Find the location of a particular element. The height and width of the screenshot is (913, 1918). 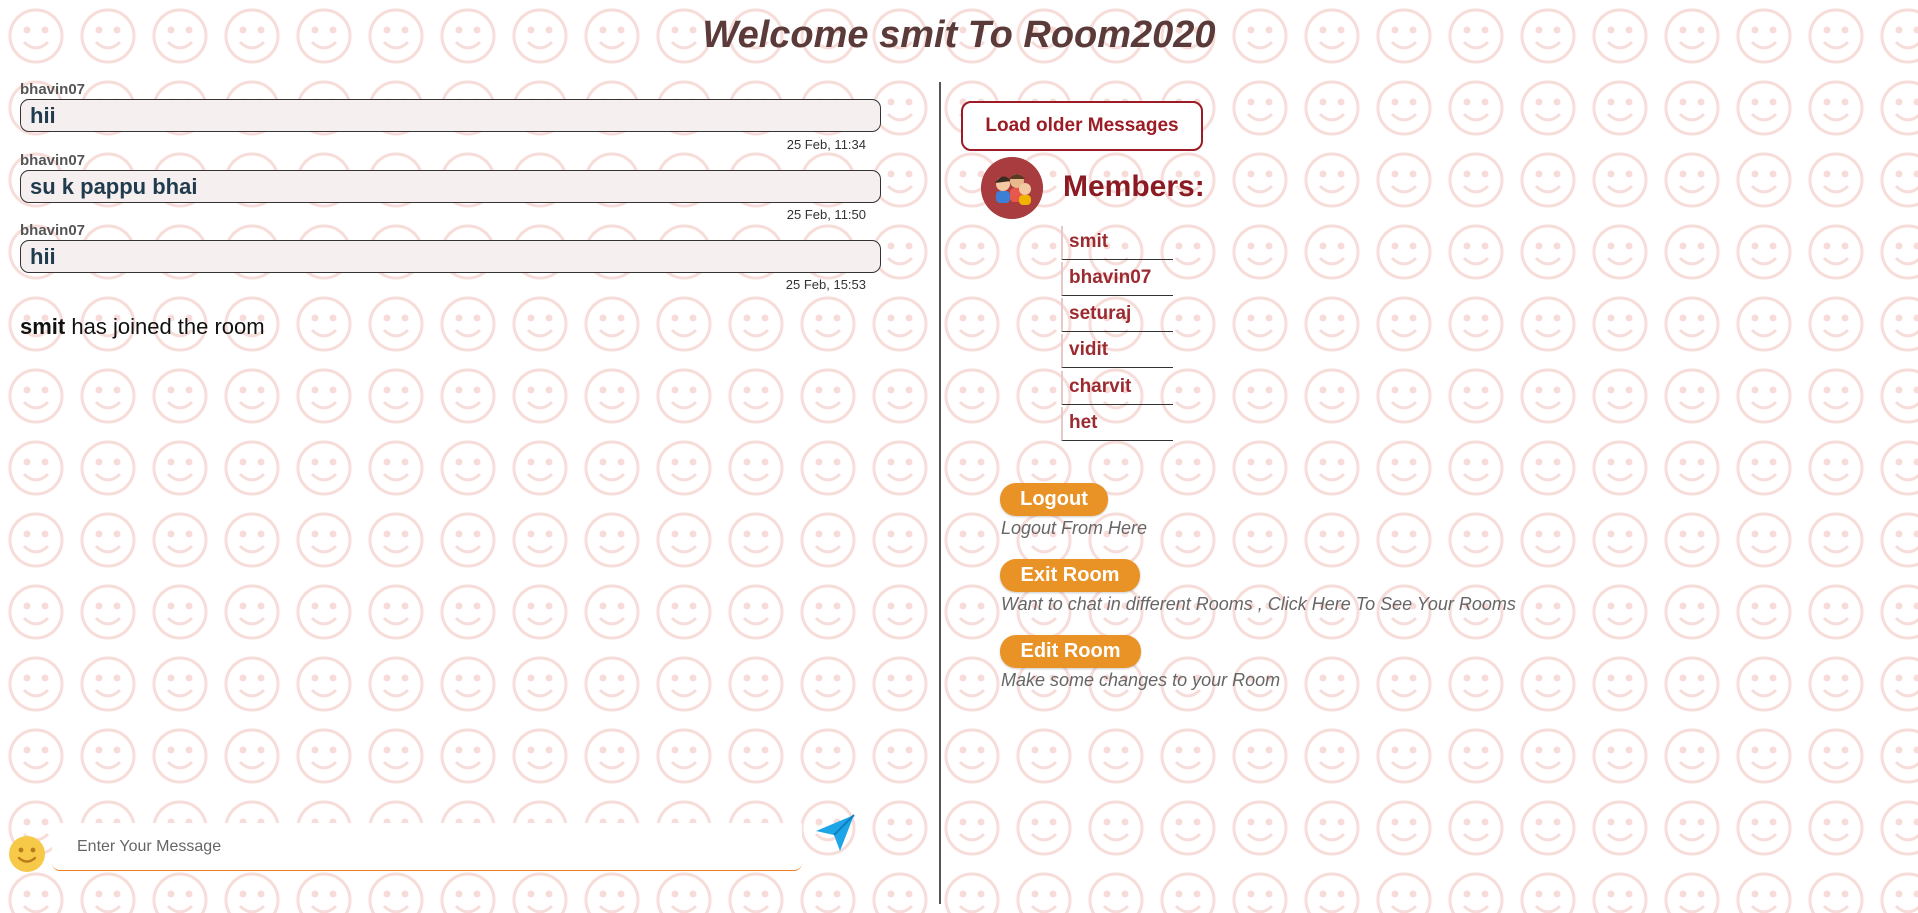

exit-room-button: Exit Room is located at coordinates (1070, 575).